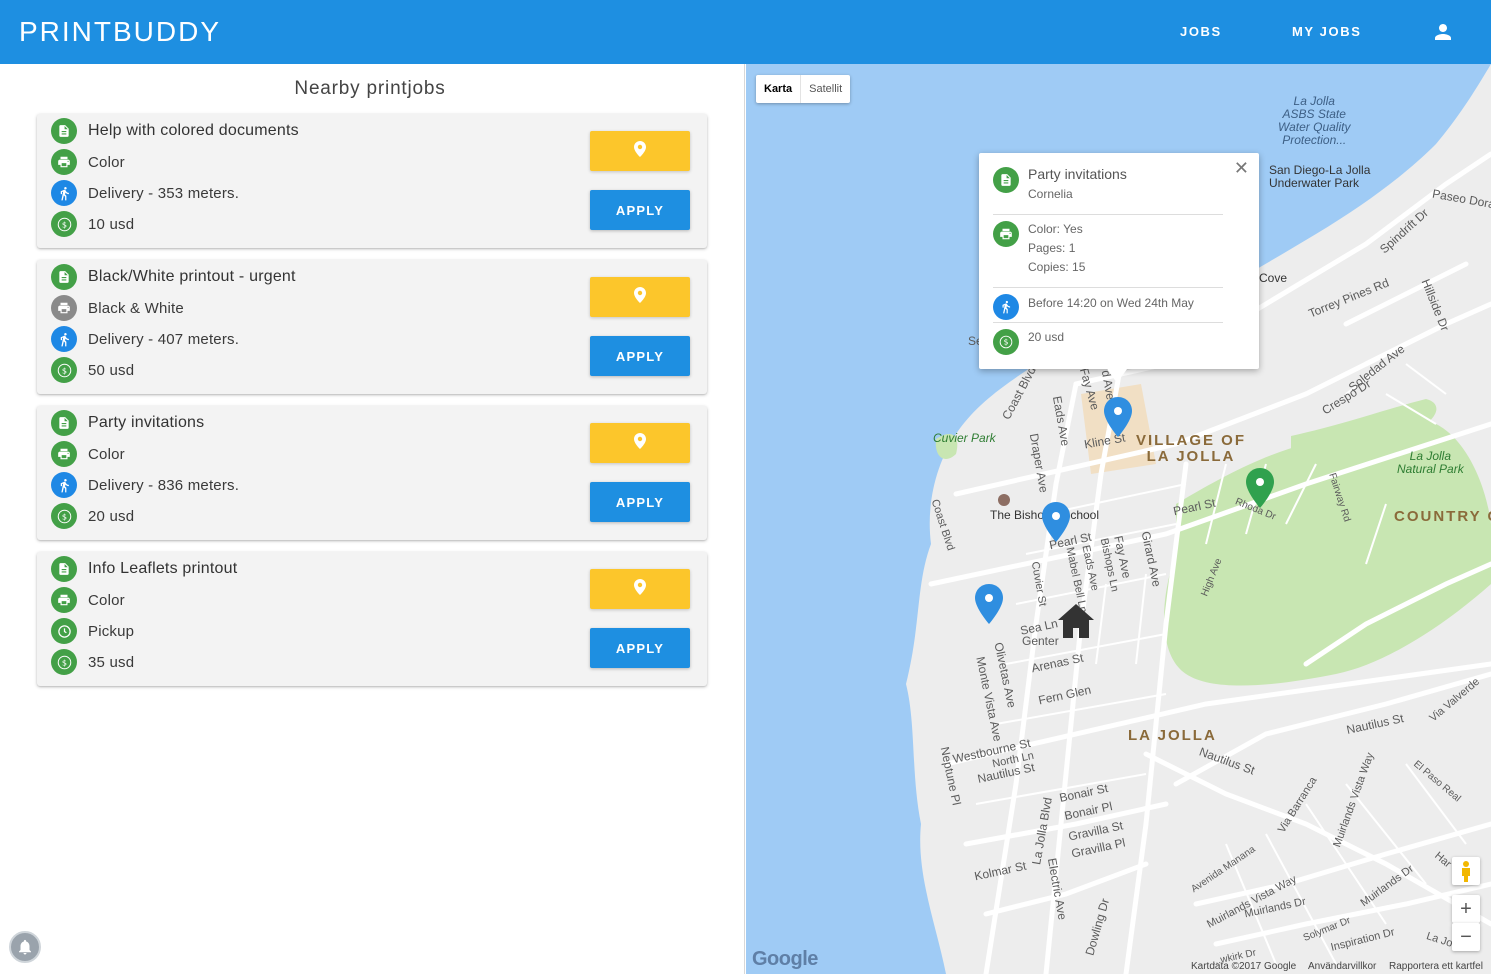 The width and height of the screenshot is (1491, 974). What do you see at coordinates (164, 339) in the screenshot?
I see `job-delivery: Delivery - 407 meters.` at bounding box center [164, 339].